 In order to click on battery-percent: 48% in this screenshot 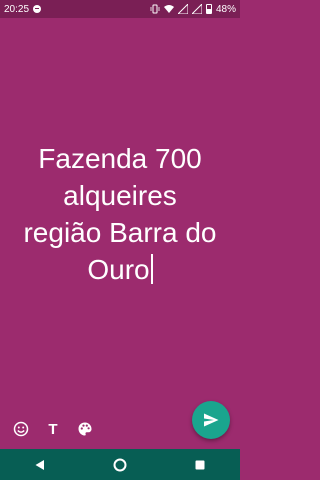, I will do `click(225, 9)`.